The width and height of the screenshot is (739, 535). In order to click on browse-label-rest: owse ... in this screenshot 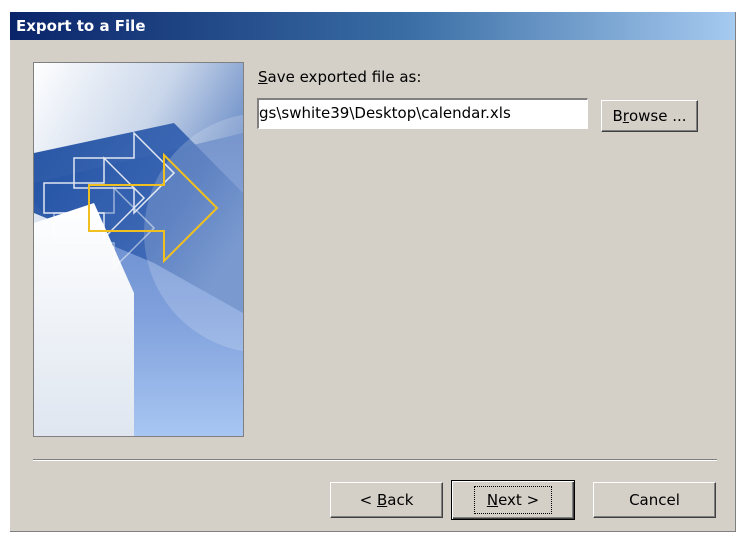, I will do `click(657, 116)`.